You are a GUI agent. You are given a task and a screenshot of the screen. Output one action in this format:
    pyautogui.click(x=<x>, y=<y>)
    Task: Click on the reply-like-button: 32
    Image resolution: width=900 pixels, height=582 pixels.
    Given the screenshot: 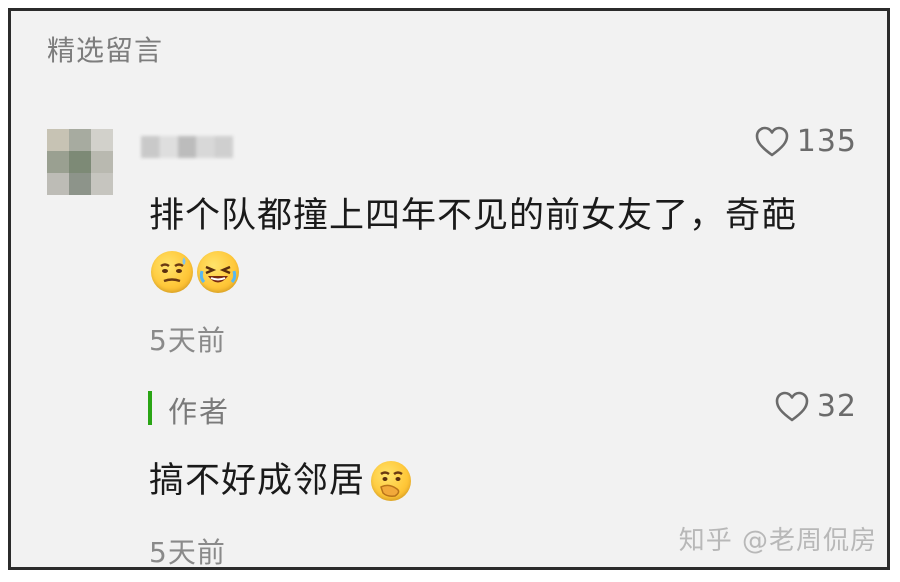 What is the action you would take?
    pyautogui.click(x=816, y=406)
    